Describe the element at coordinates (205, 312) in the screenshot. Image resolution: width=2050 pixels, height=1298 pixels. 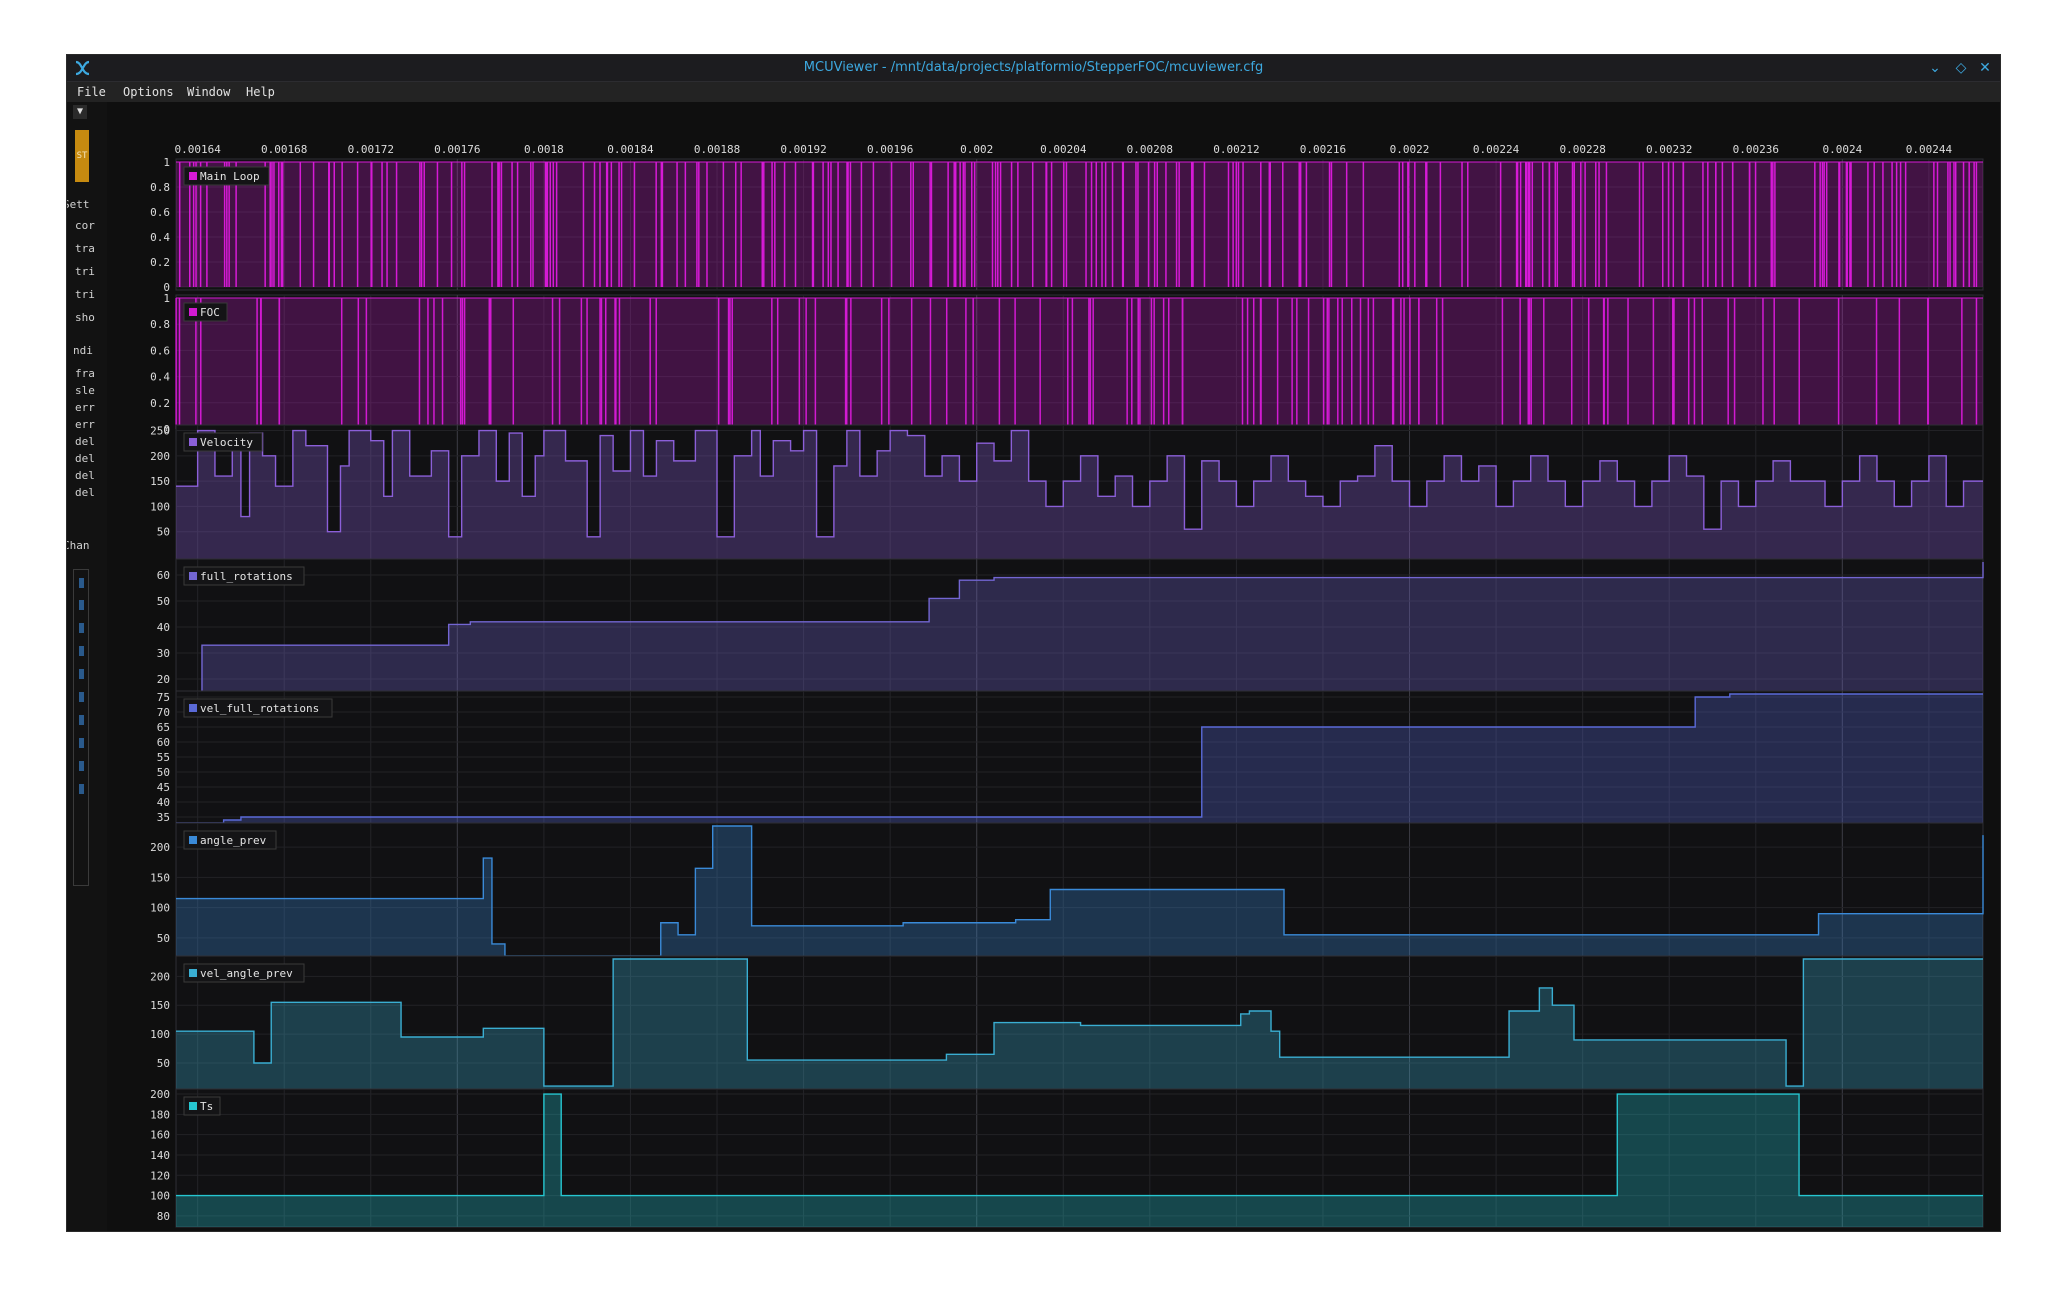
I see `legend: FOC` at that location.